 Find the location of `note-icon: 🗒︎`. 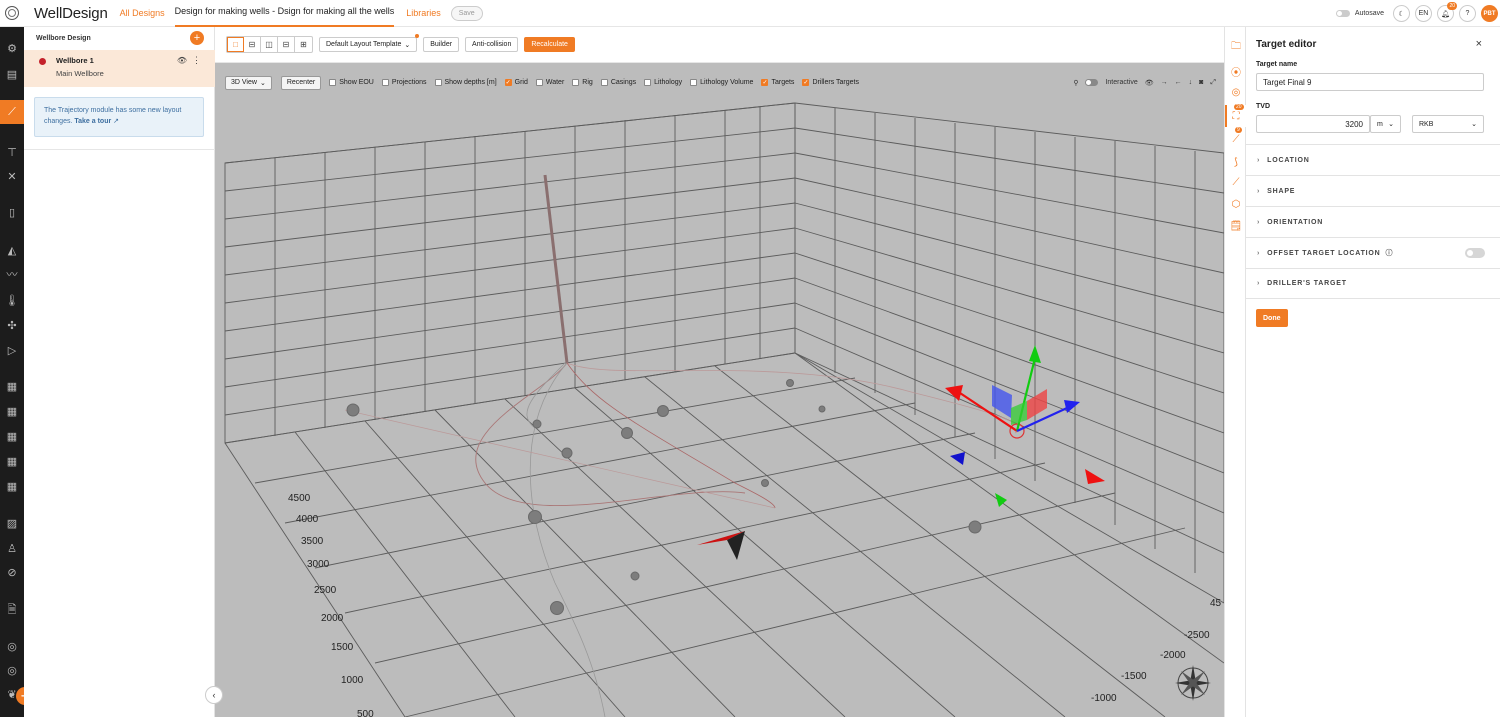

note-icon: 🗒︎ is located at coordinates (1236, 226).